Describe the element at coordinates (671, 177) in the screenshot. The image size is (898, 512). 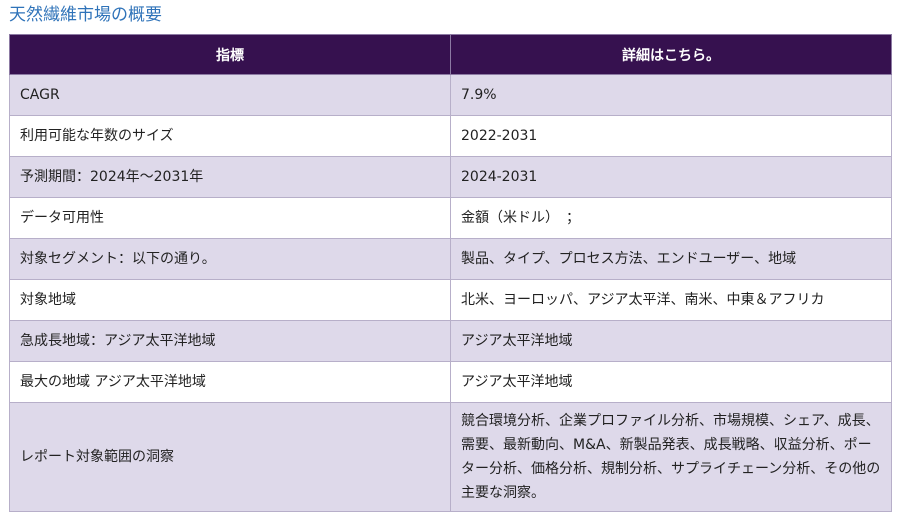
I see `row-value: 2024-2031` at that location.